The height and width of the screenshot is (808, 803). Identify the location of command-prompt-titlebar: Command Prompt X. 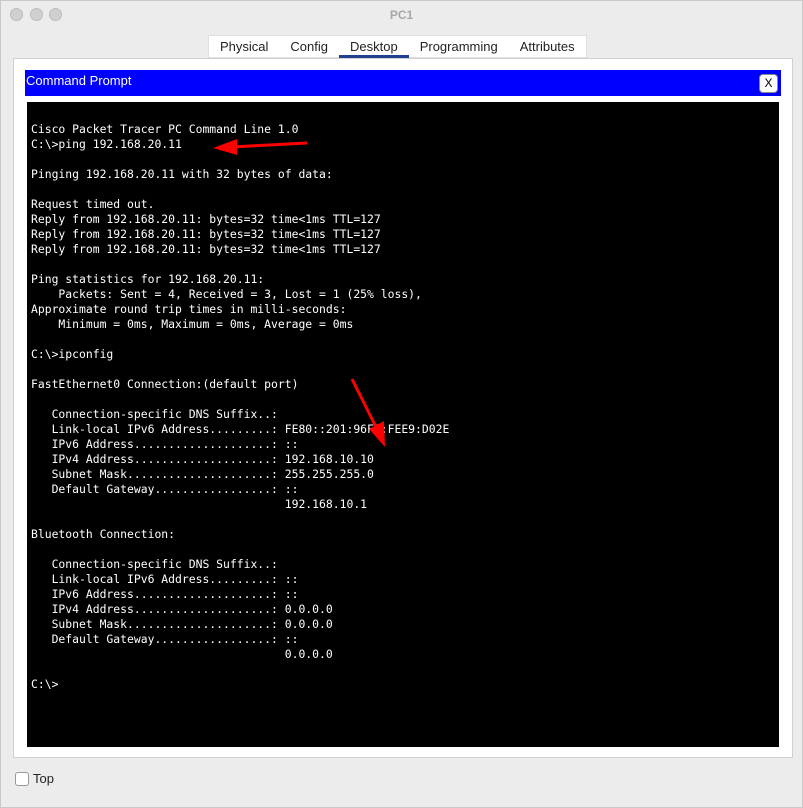
(403, 83).